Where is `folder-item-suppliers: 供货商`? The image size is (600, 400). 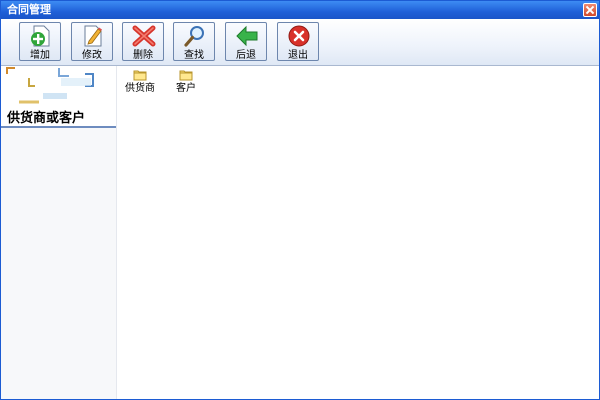 folder-item-suppliers: 供货商 is located at coordinates (140, 86).